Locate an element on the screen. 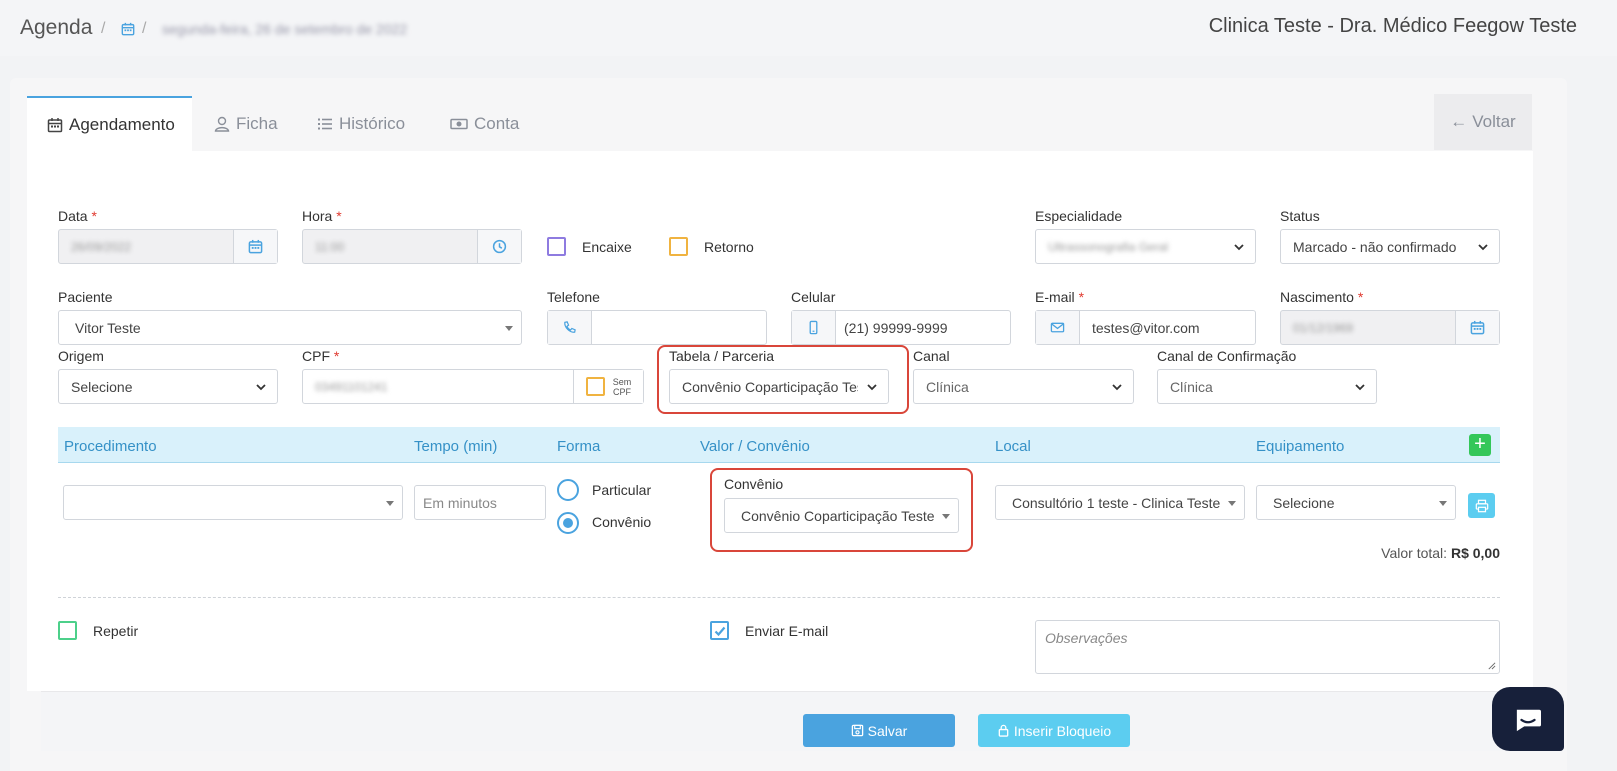 The image size is (1617, 771). especialidade-value: Ultrassonografia Geral is located at coordinates (1108, 246).